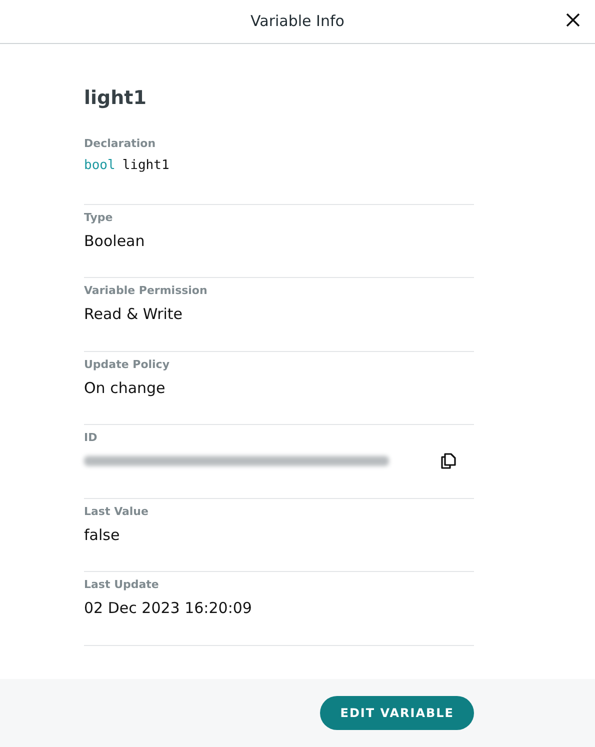  Describe the element at coordinates (397, 713) in the screenshot. I see `edit-variable-button: EDIT VARIABLE` at that location.